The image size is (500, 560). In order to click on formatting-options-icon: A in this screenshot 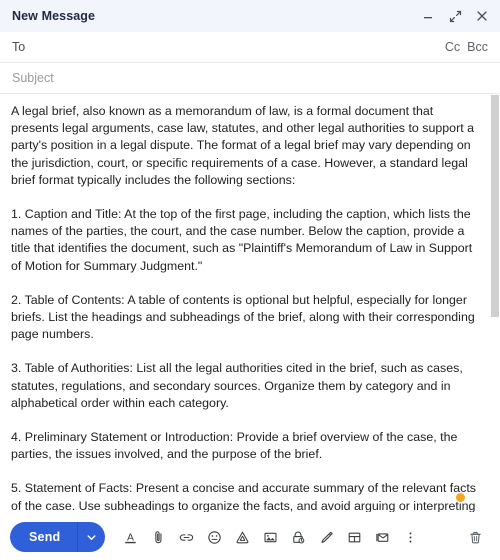, I will do `click(130, 537)`.